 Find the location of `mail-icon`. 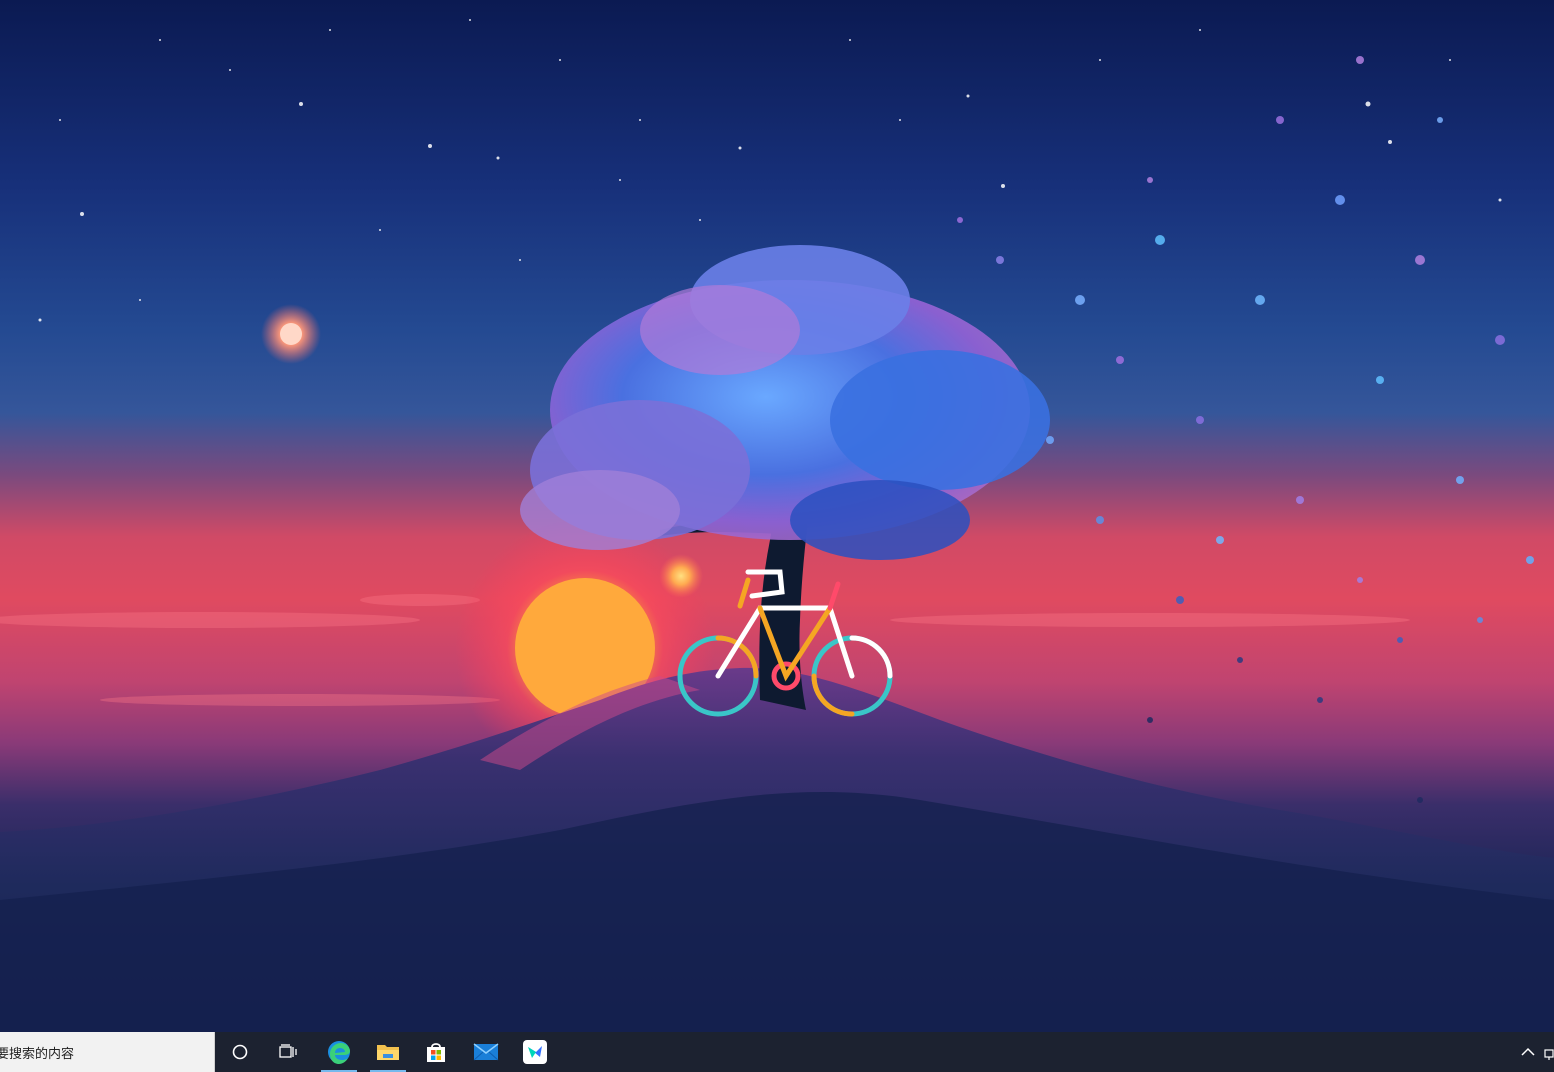

mail-icon is located at coordinates (486, 1052).